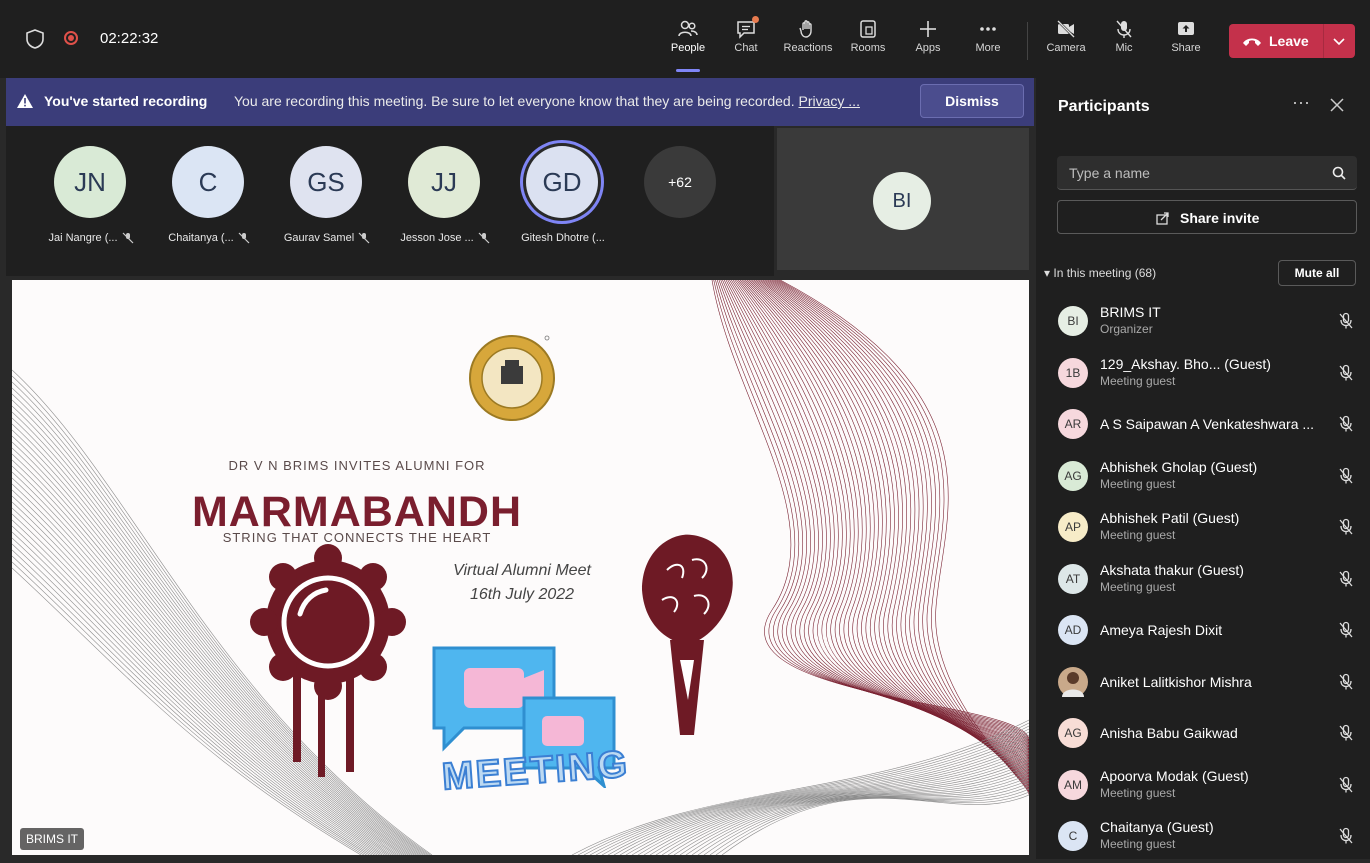  What do you see at coordinates (1323, 41) in the screenshot?
I see `leave-divider` at bounding box center [1323, 41].